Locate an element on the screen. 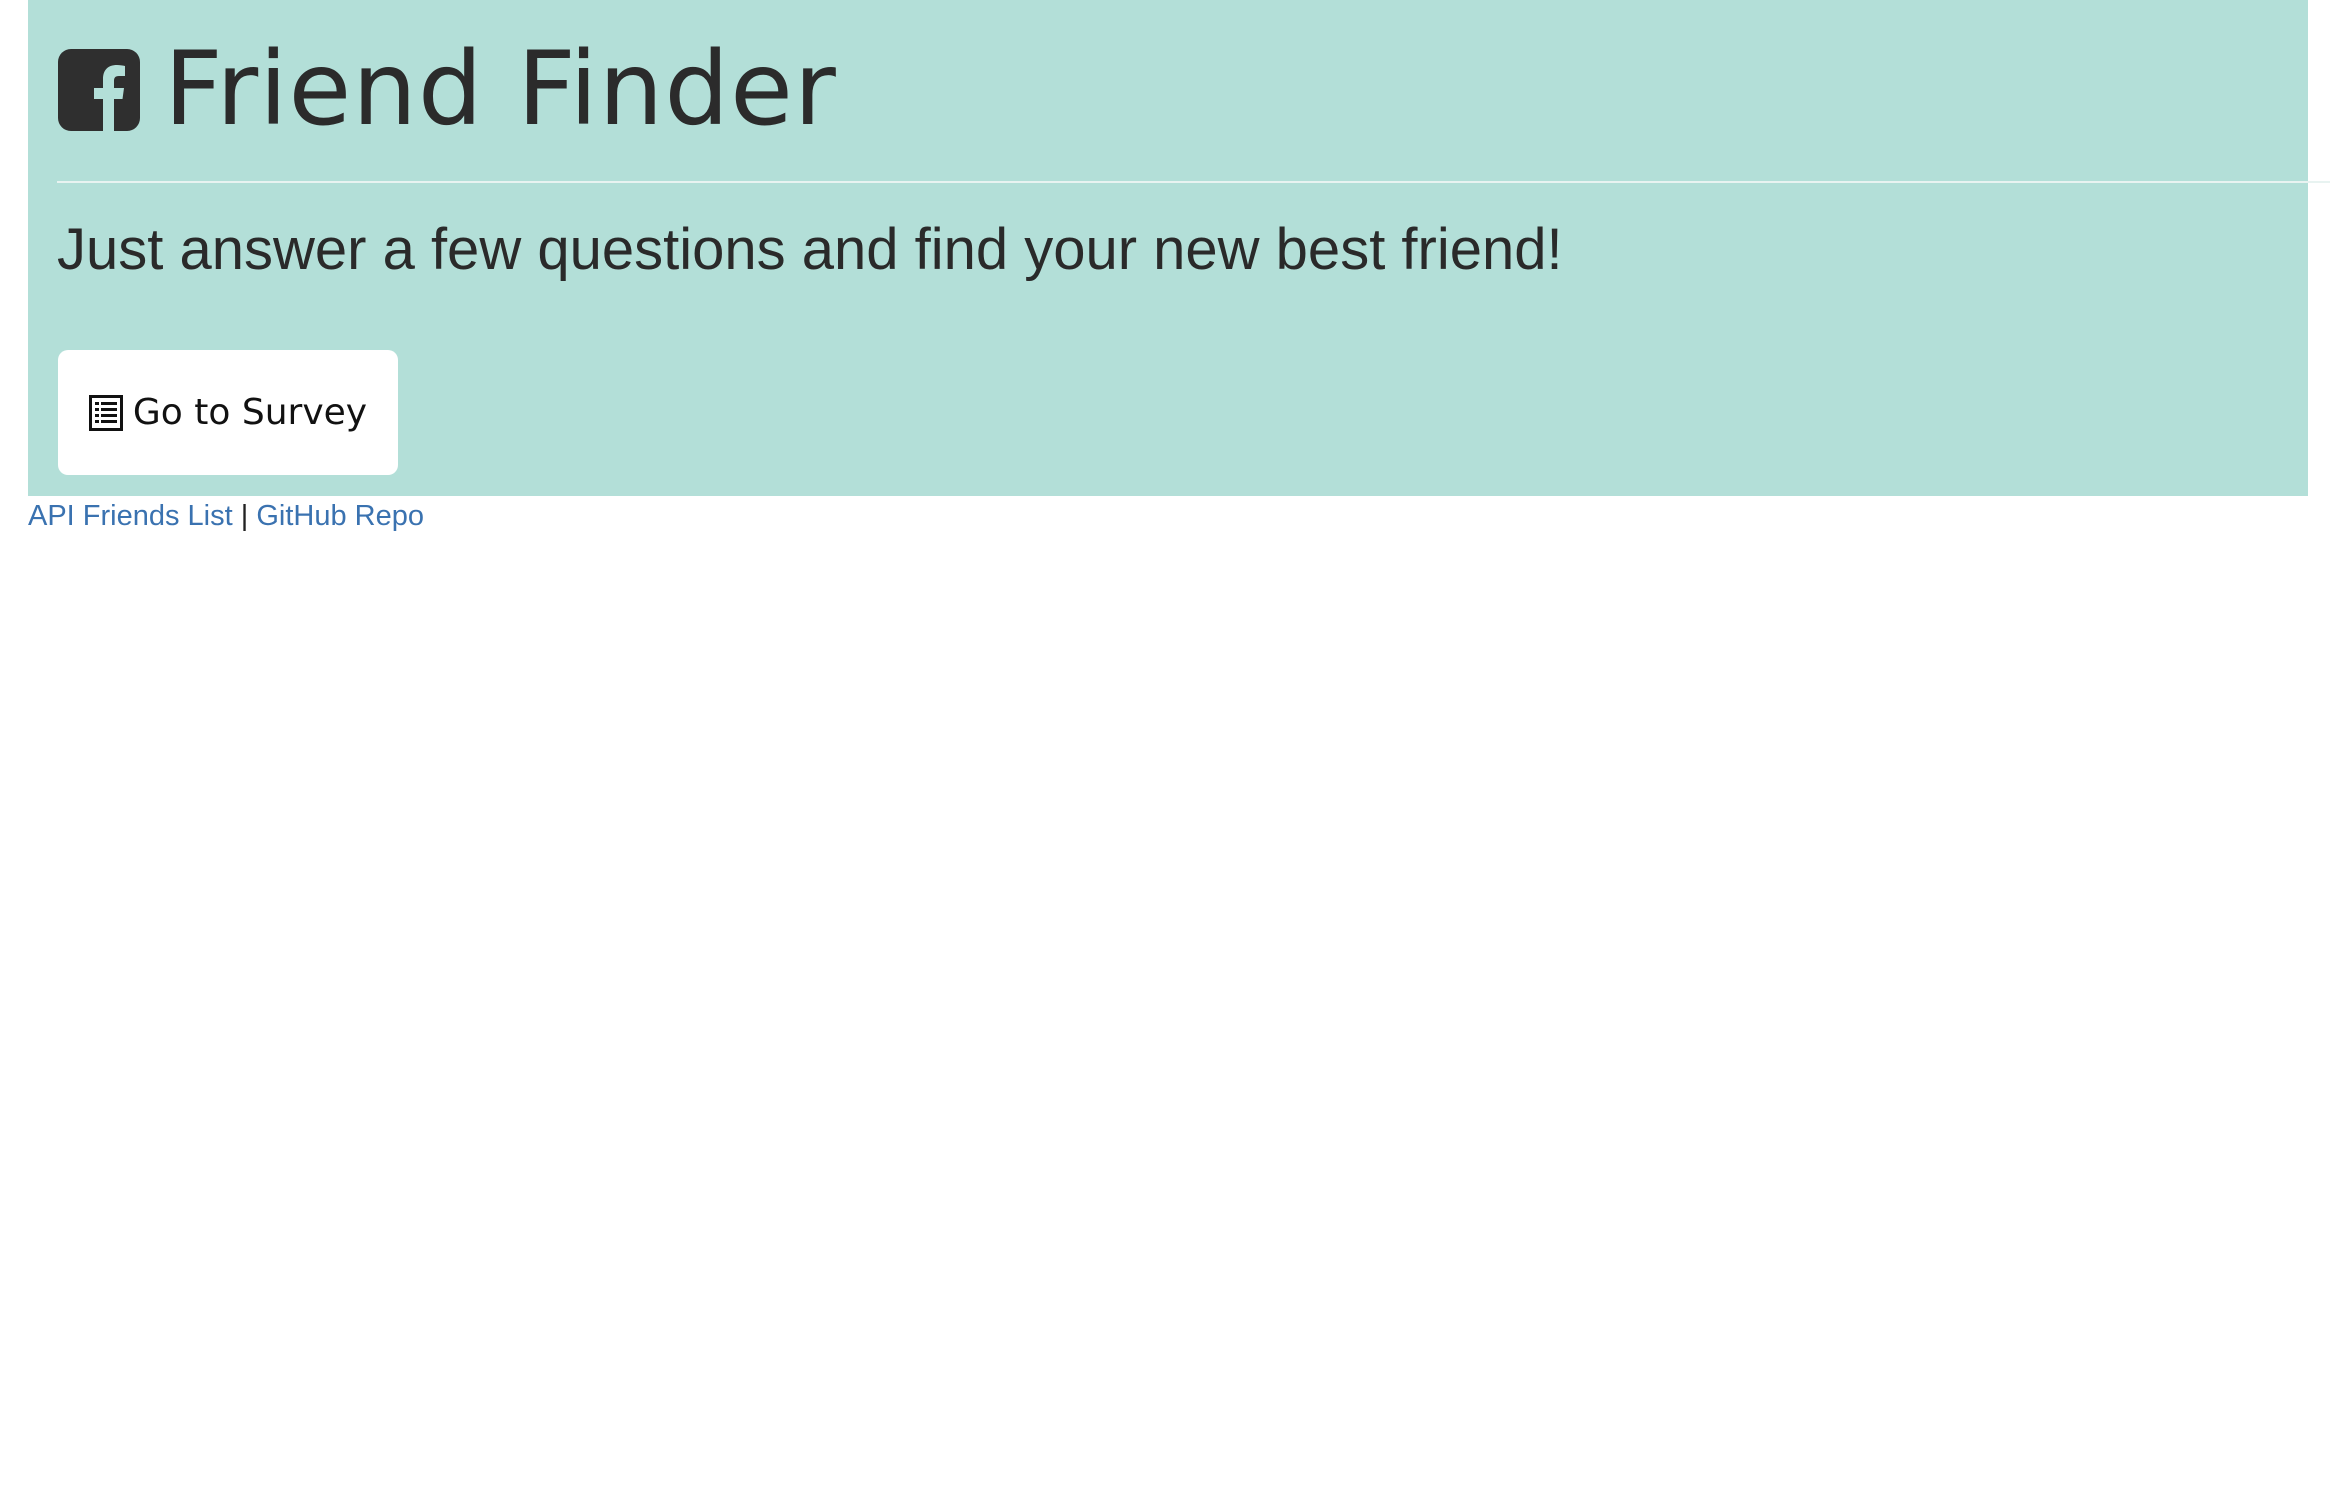  footer-links: API Friends List | GitHub Repo is located at coordinates (226, 516).